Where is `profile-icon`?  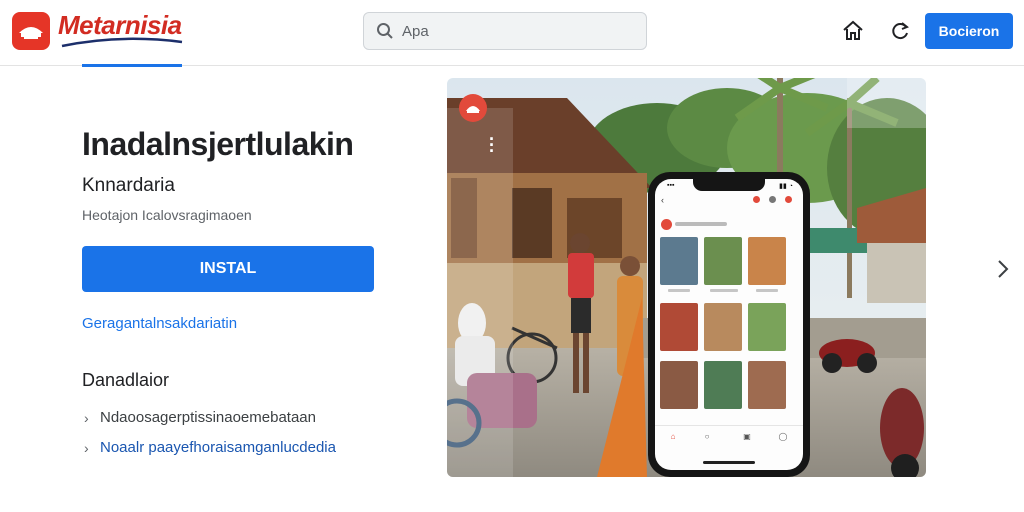
profile-icon is located at coordinates (788, 199).